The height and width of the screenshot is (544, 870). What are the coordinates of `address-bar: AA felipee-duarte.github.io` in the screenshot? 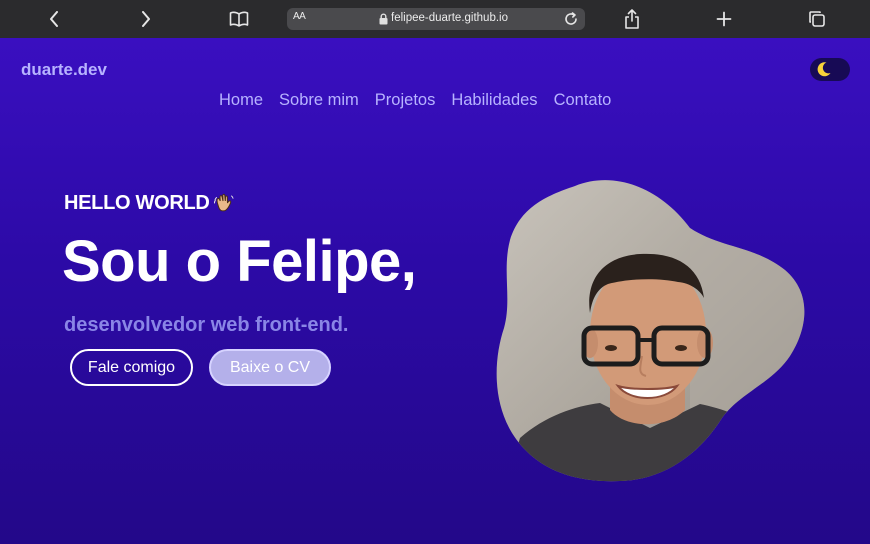 It's located at (436, 19).